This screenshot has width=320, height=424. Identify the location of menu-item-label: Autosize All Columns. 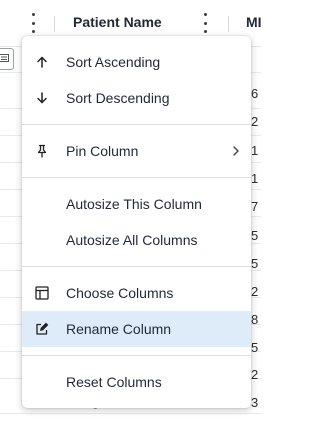
(132, 240).